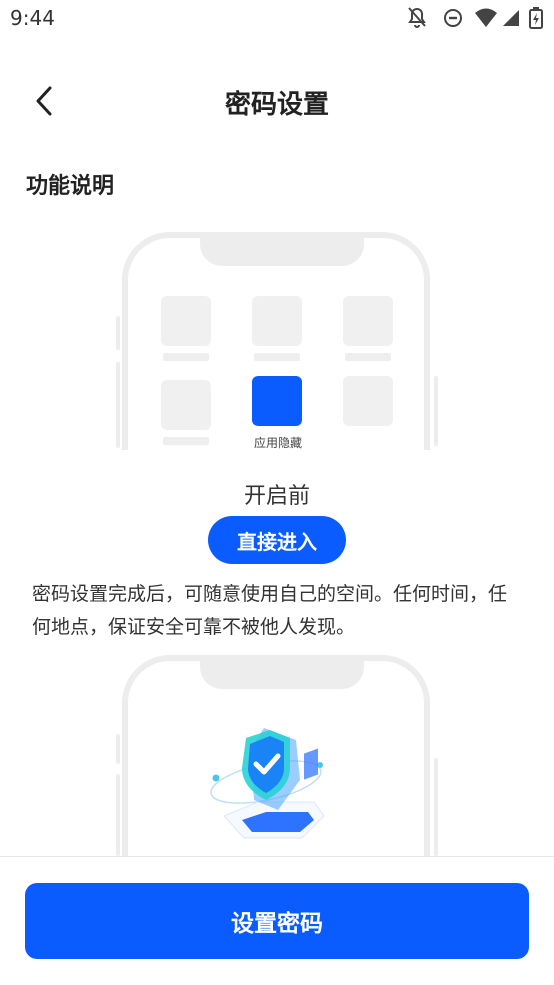  What do you see at coordinates (276, 105) in the screenshot?
I see `page-title: 密码设置` at bounding box center [276, 105].